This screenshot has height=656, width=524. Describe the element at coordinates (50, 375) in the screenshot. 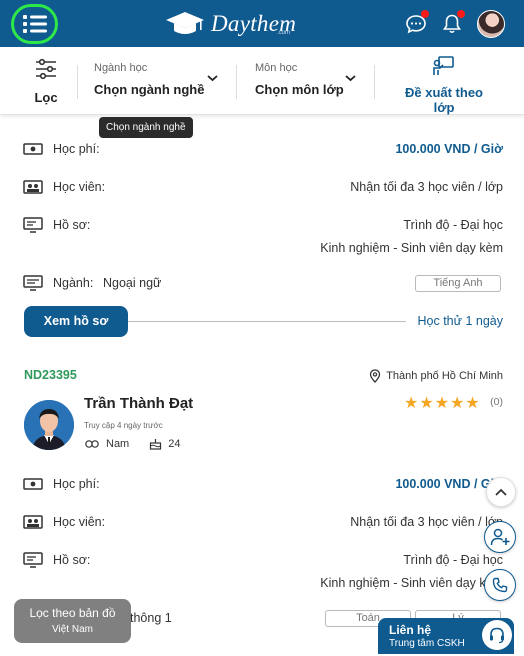

I see `tutor-id: ND23395` at that location.